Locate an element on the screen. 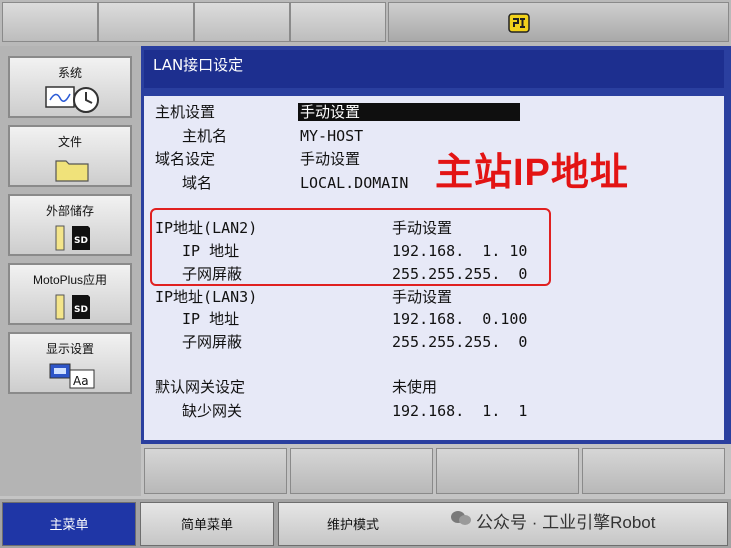 The image size is (731, 548). softkey-row is located at coordinates (435, 472).